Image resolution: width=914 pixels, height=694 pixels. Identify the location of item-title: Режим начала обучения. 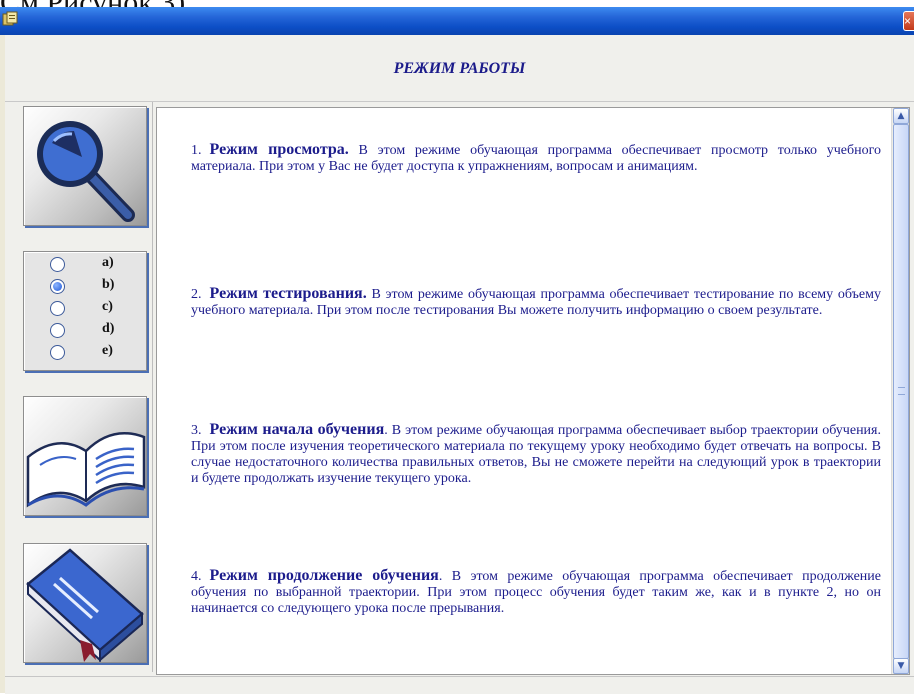
(297, 429).